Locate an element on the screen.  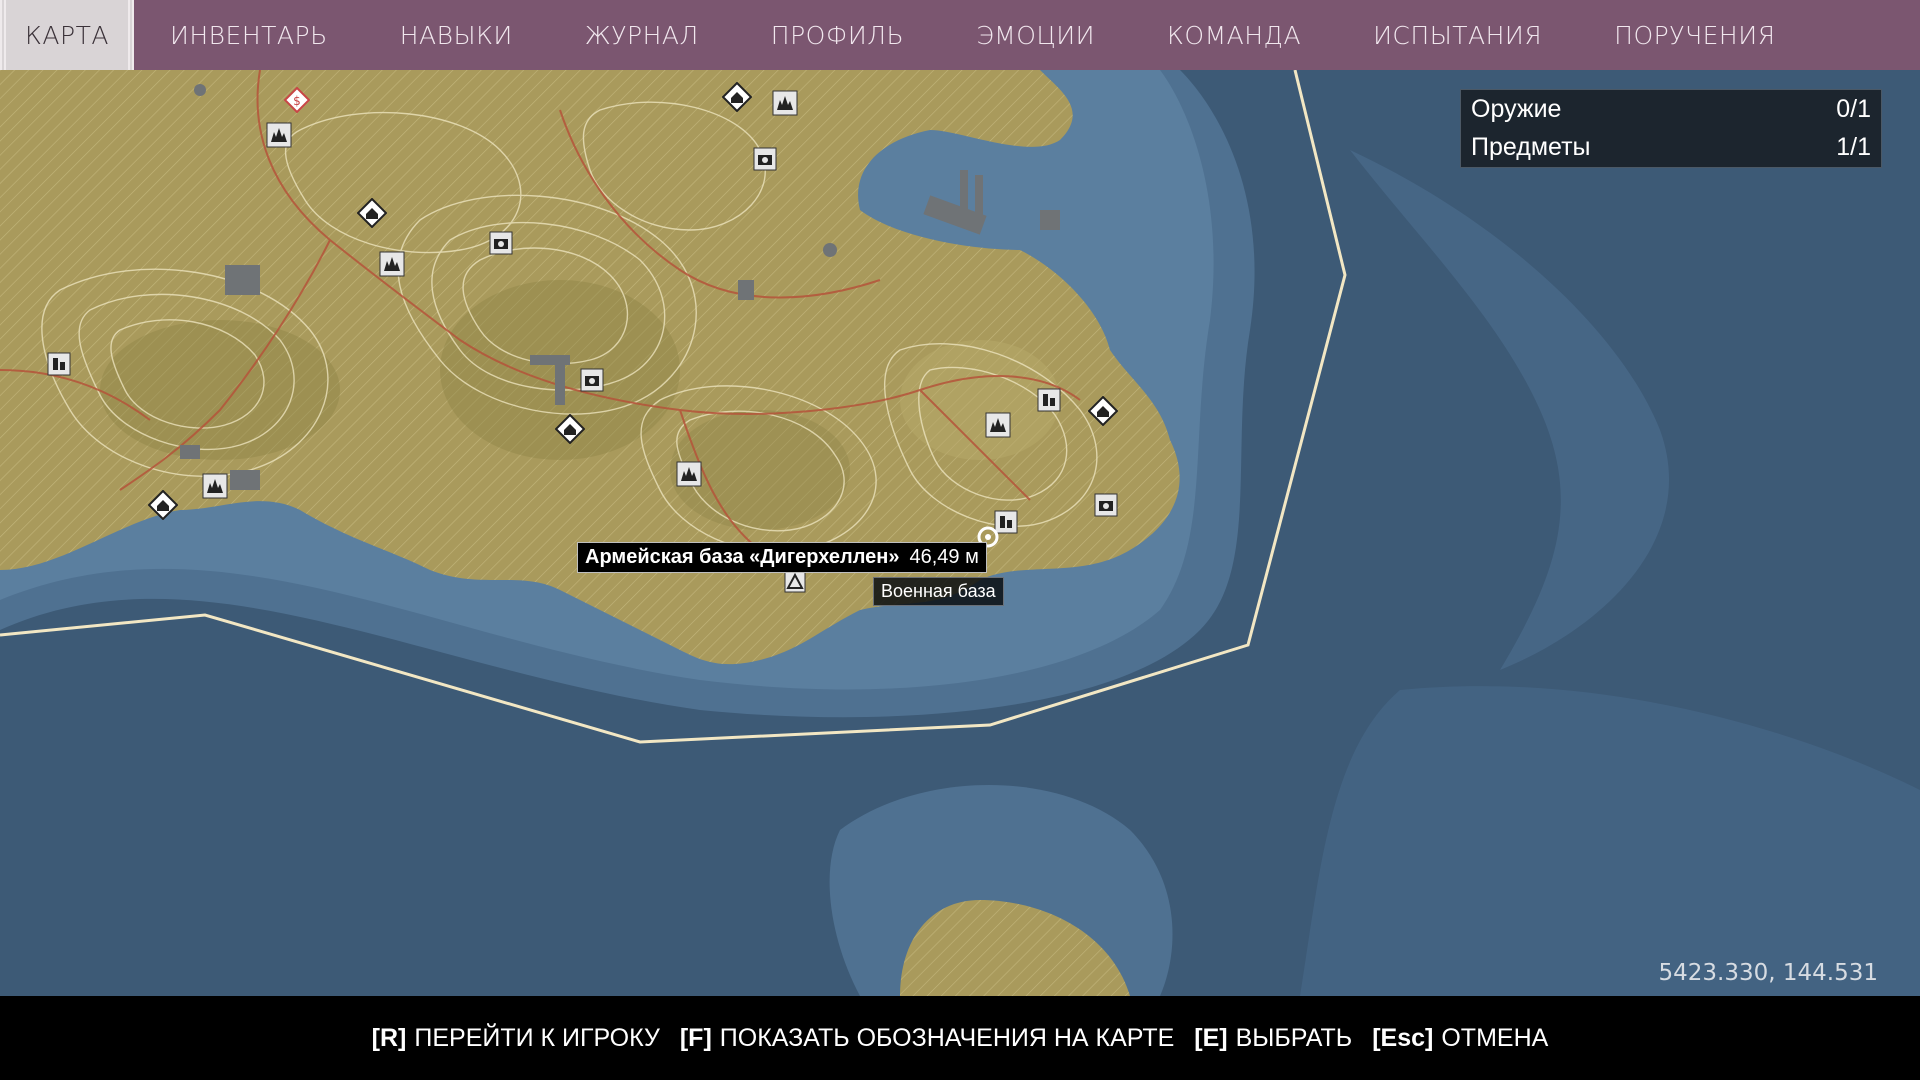
tab-journal: ЖУРНАЛ is located at coordinates (642, 35).